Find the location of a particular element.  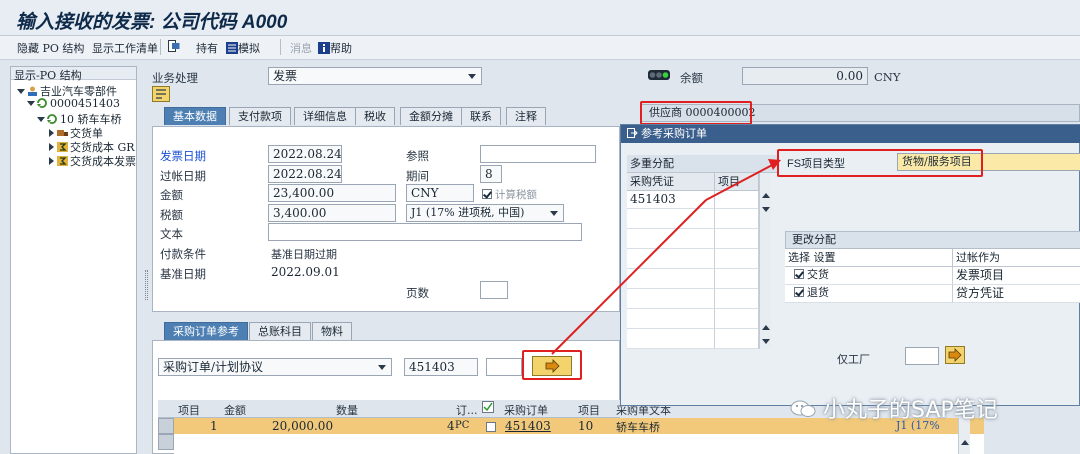

wechat-icon is located at coordinates (803, 408).